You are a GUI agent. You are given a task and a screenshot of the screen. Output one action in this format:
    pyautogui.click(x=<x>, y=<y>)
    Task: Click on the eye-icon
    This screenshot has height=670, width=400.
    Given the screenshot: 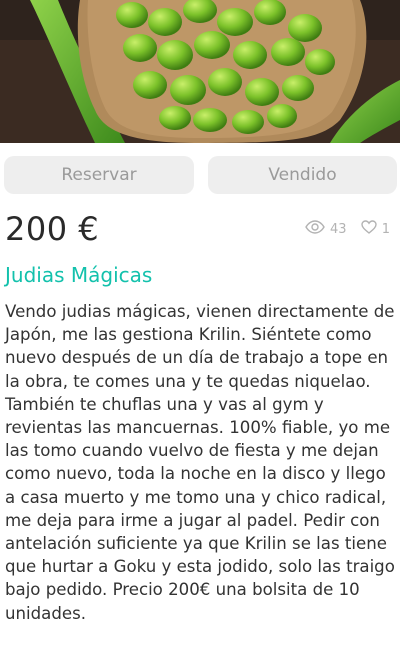 What is the action you would take?
    pyautogui.click(x=317, y=229)
    